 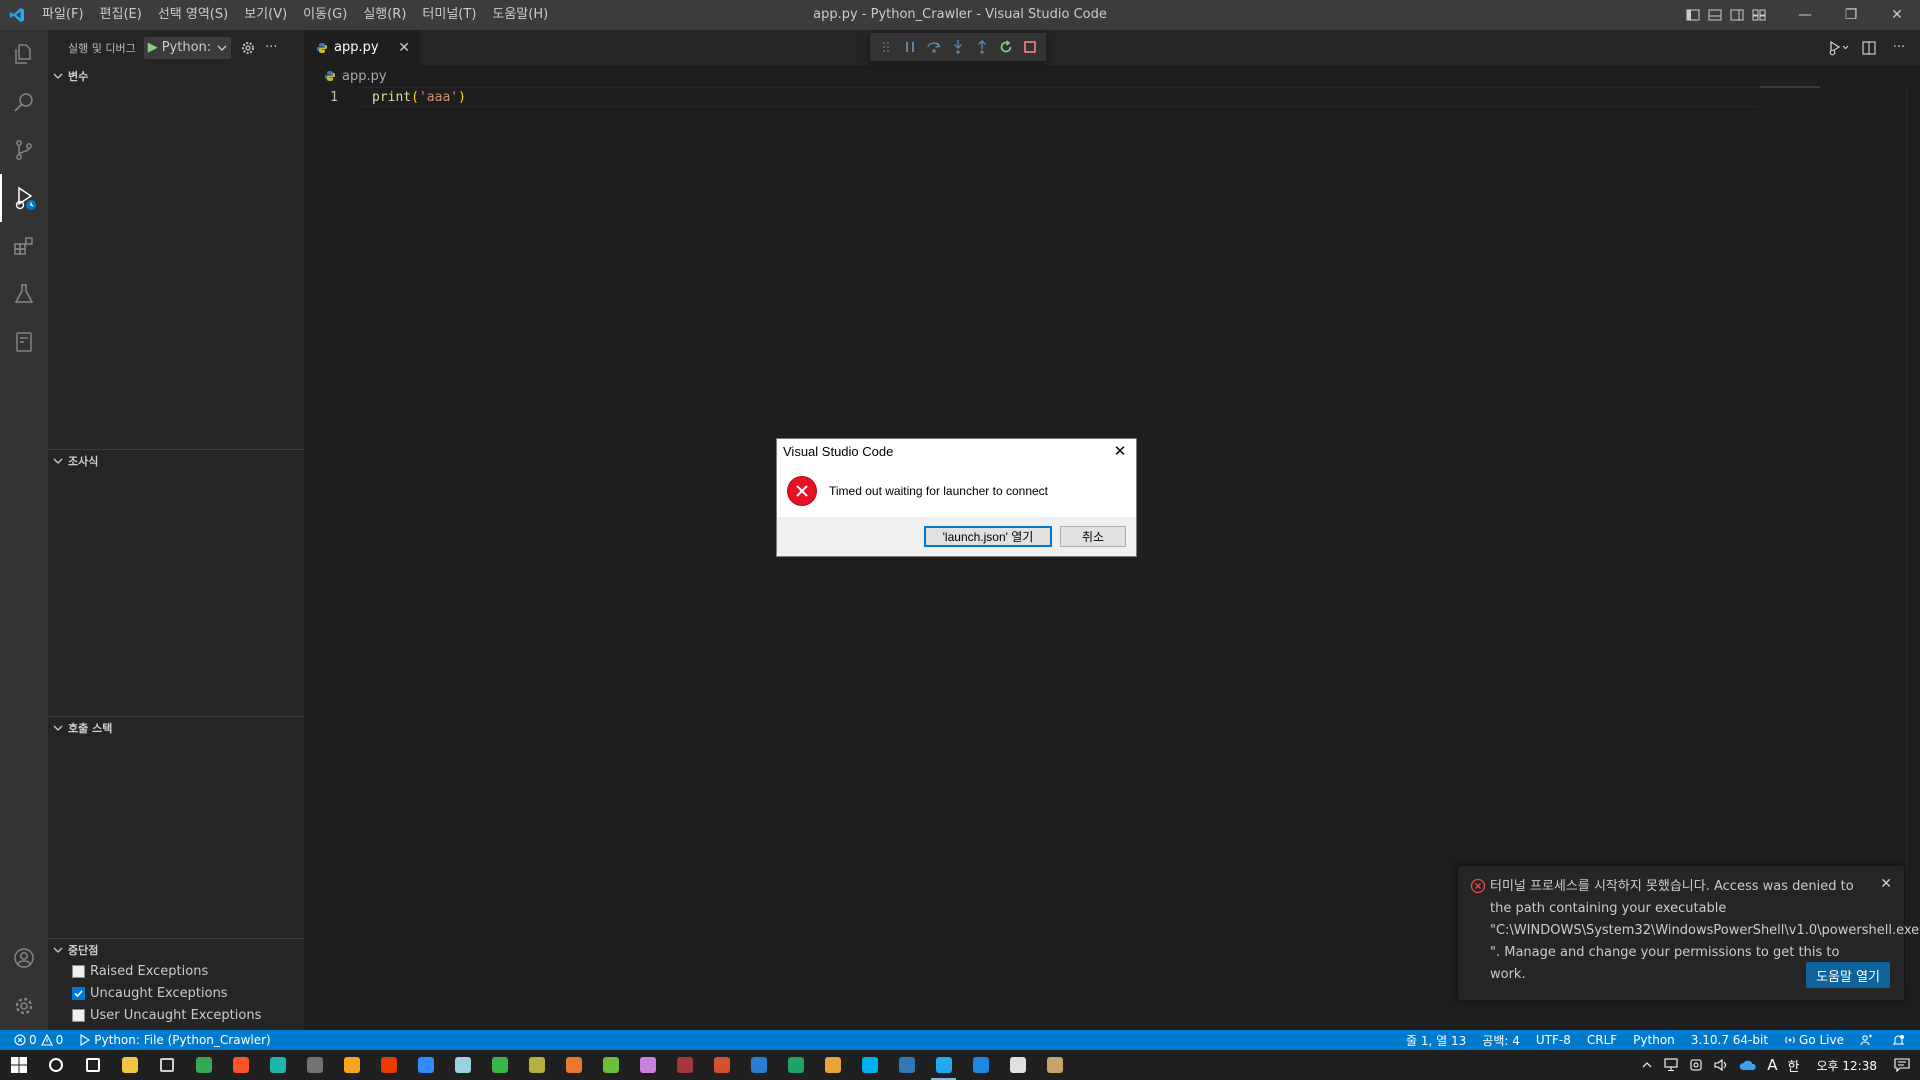 I want to click on taskbar-app-dark-icon, so click(x=536, y=1065).